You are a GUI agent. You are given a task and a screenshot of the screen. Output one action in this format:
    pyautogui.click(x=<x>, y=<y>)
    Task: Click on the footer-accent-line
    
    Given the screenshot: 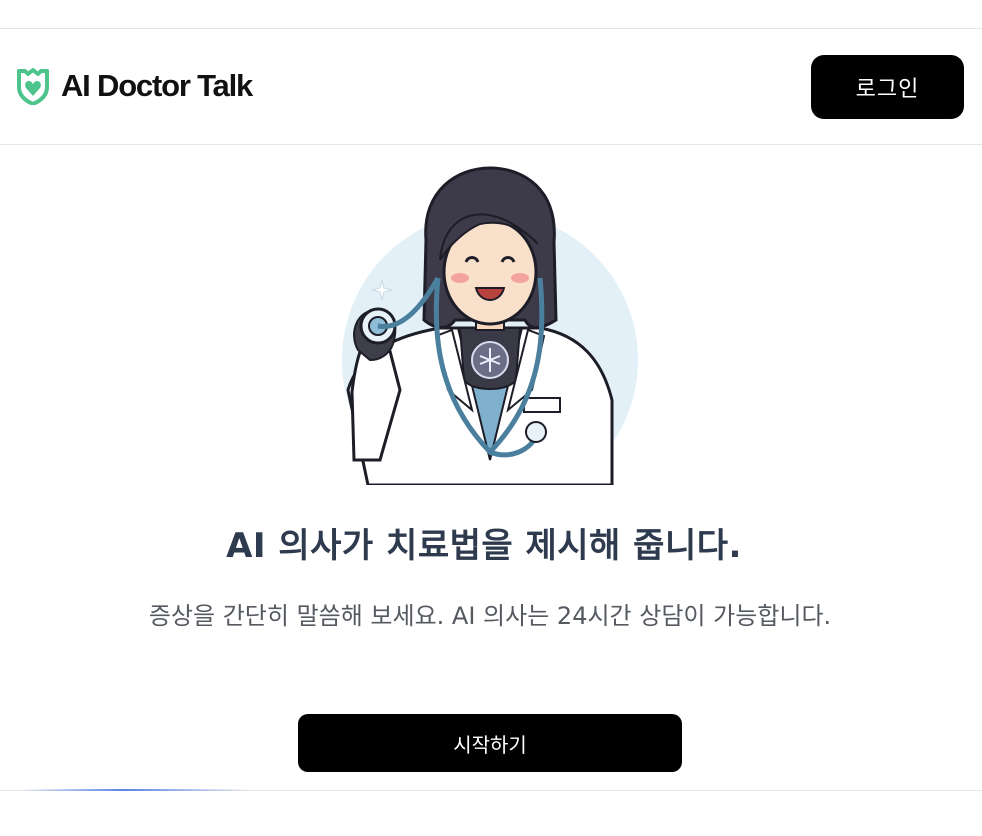 What is the action you would take?
    pyautogui.click(x=135, y=790)
    